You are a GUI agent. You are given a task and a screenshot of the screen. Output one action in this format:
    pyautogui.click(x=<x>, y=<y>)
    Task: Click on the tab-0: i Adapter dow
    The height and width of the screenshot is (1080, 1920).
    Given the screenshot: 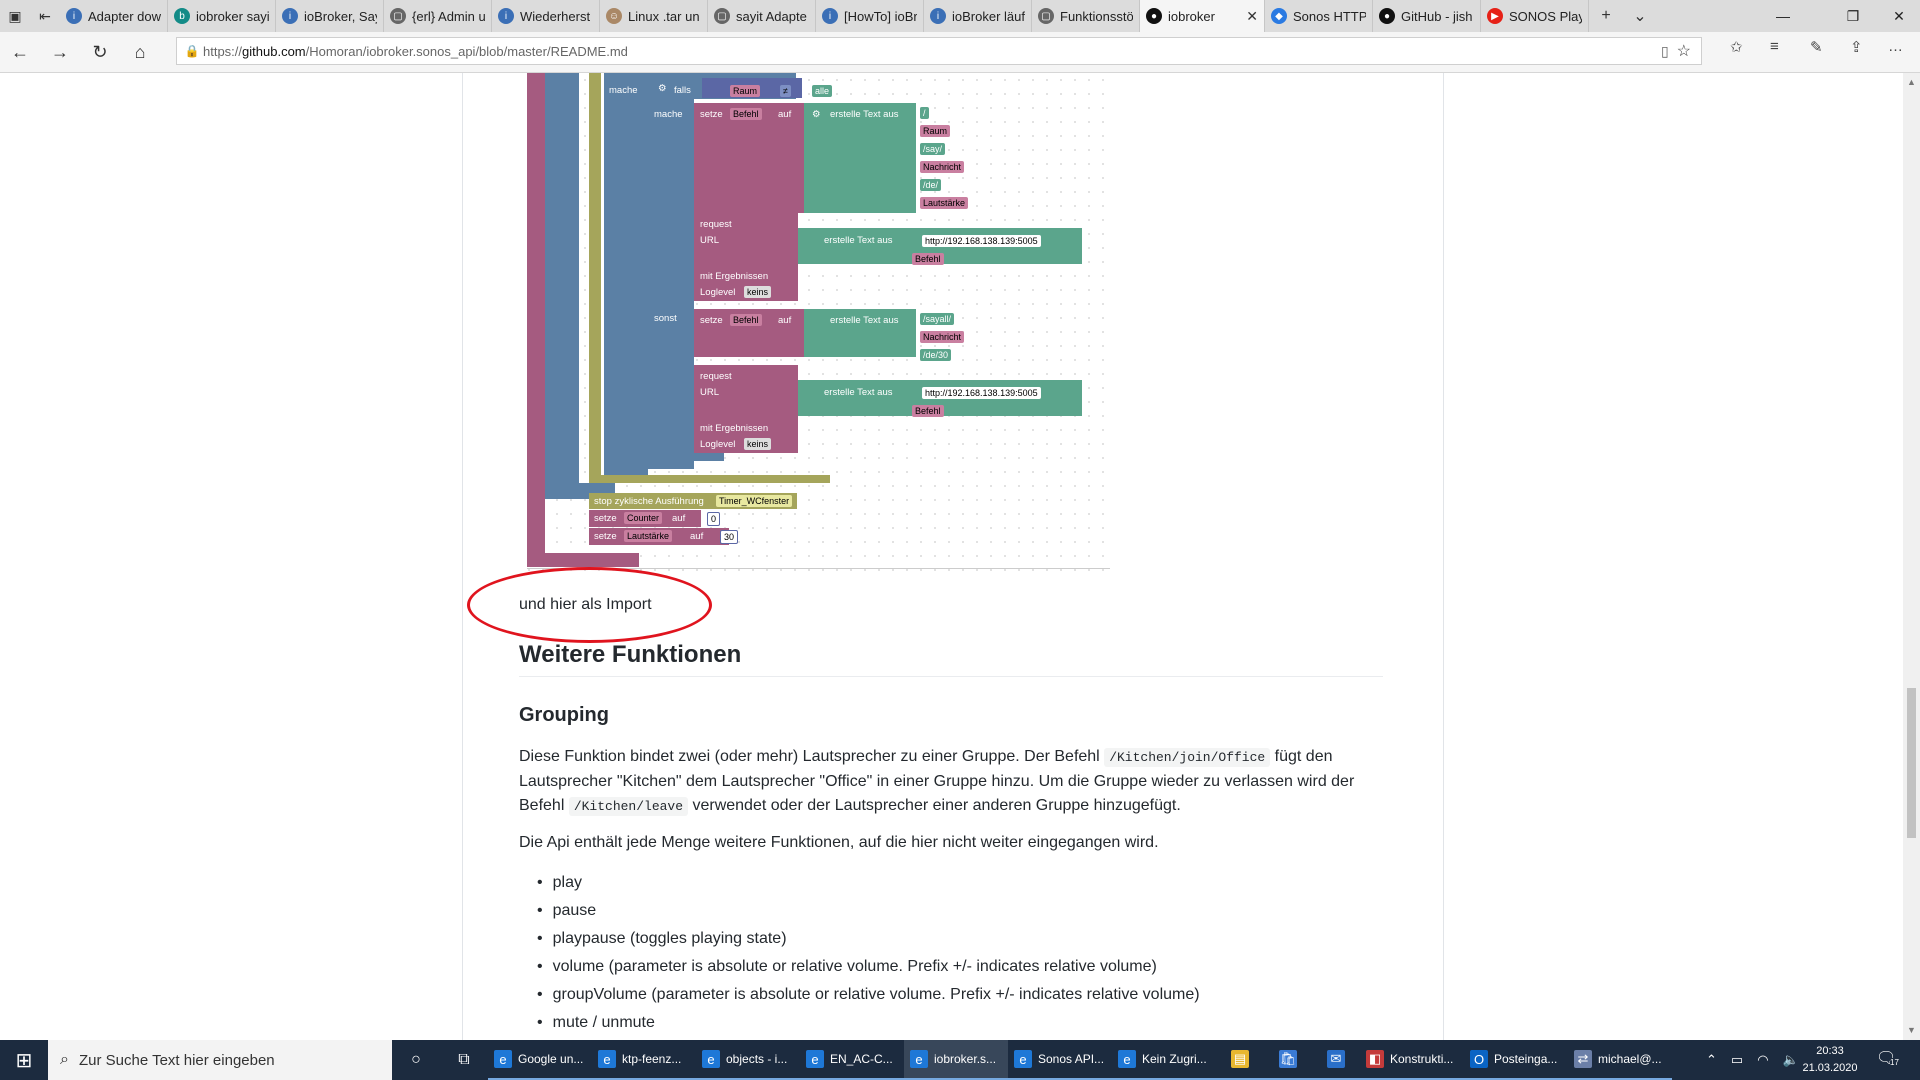 What is the action you would take?
    pyautogui.click(x=114, y=16)
    